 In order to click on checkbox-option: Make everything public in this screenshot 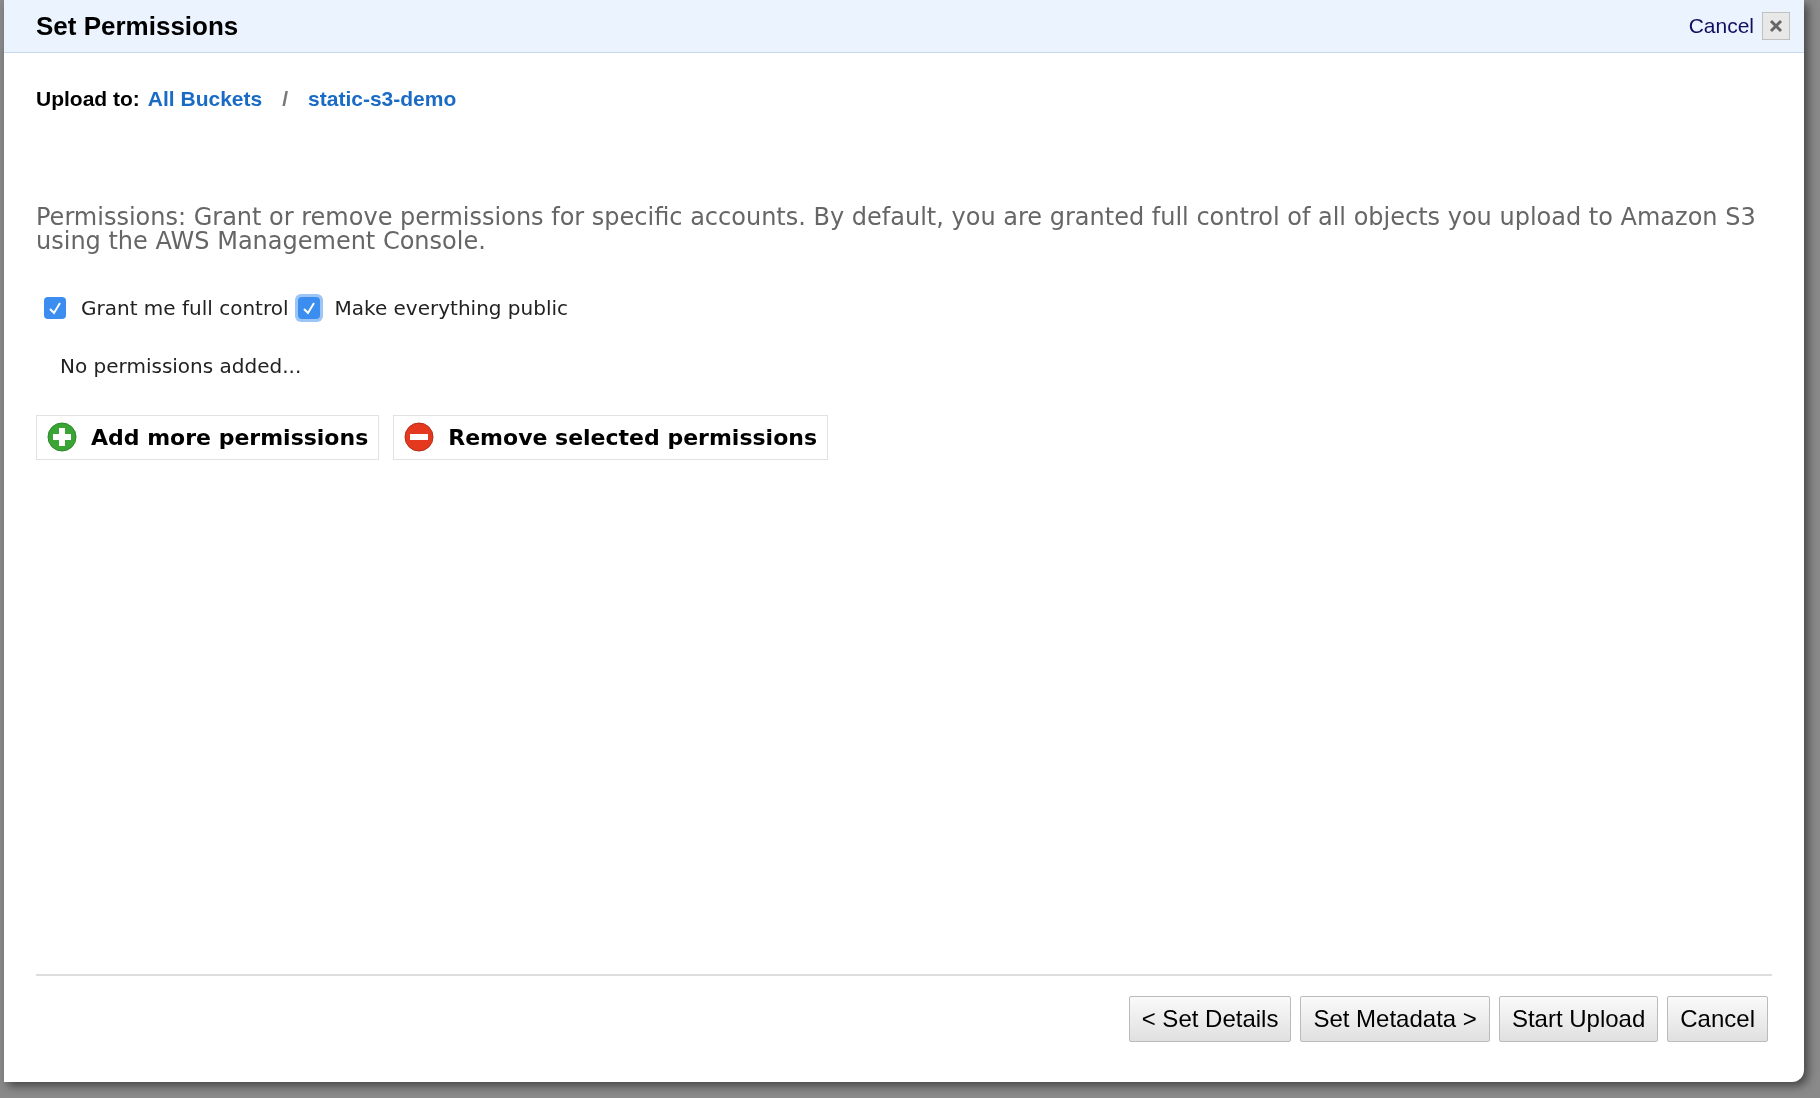, I will do `click(431, 307)`.